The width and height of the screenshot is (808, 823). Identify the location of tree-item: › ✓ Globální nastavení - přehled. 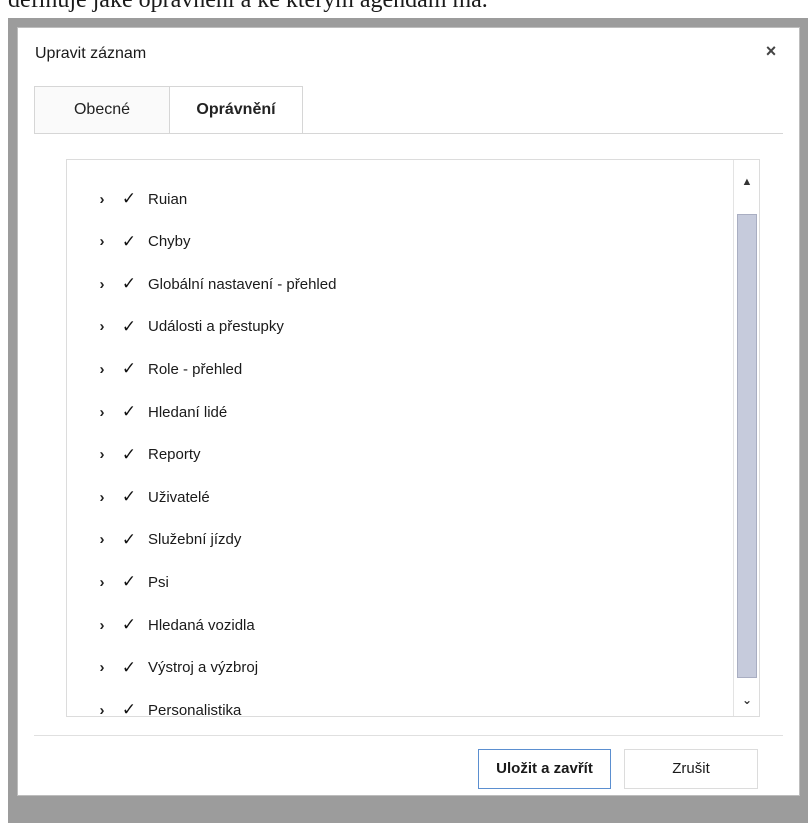
(202, 284).